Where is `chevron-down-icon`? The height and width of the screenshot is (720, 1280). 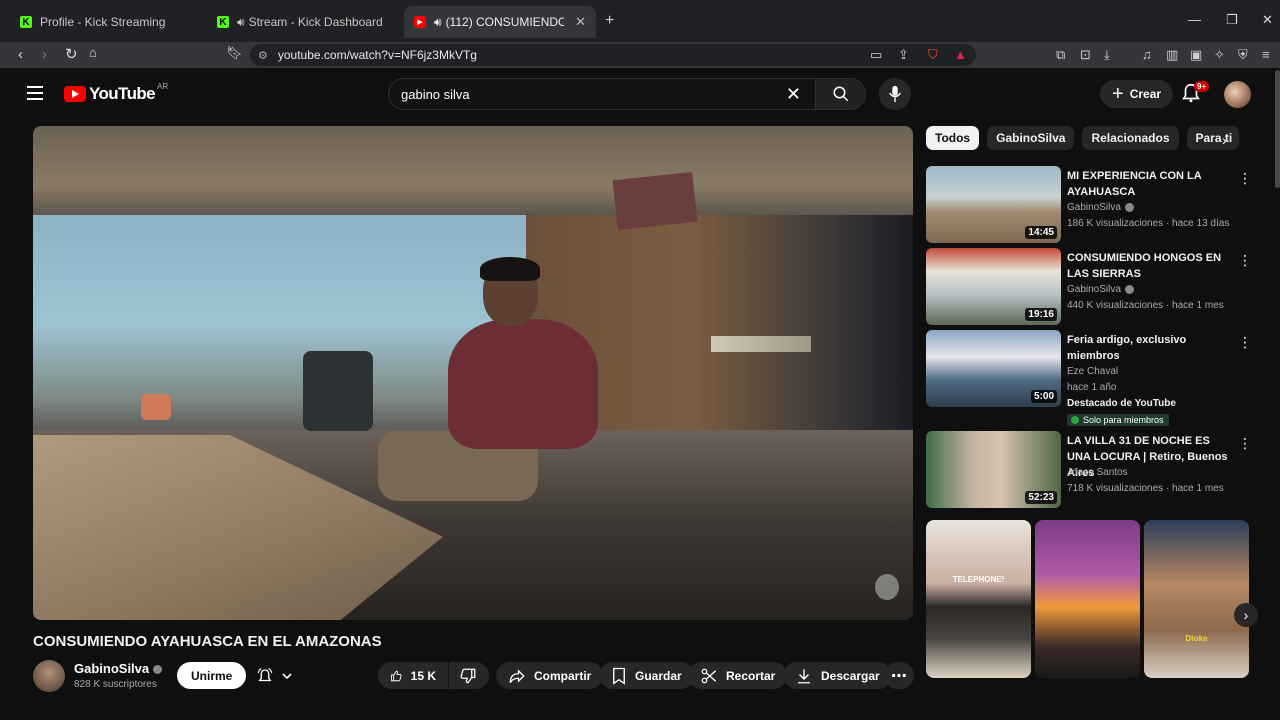
chevron-down-icon is located at coordinates (287, 675).